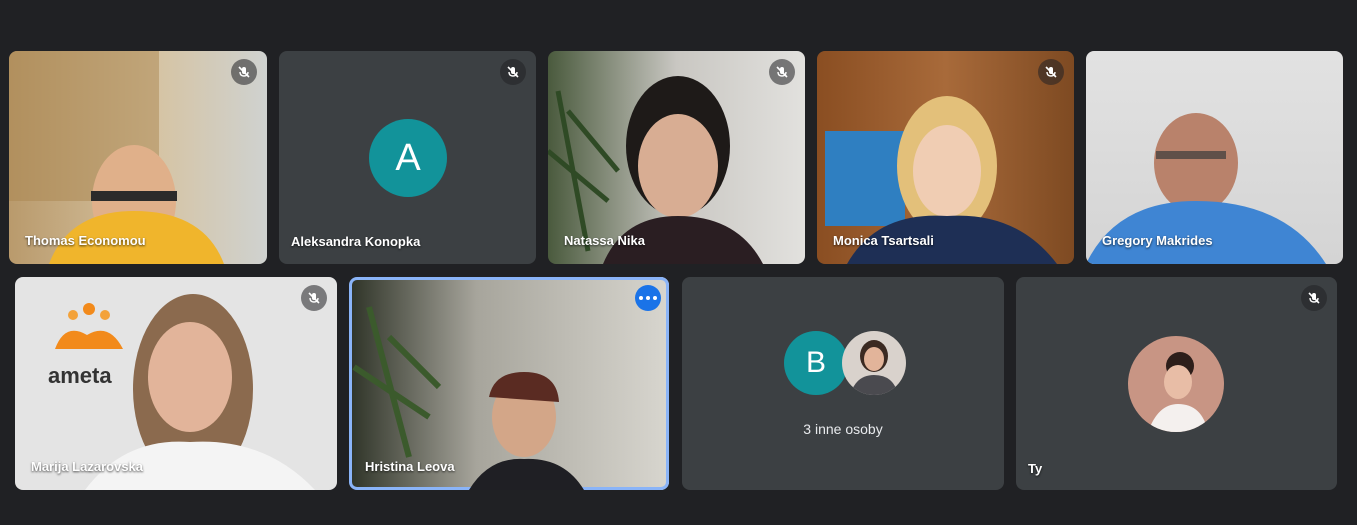  I want to click on participant-tile-natassa: Natassa Nika, so click(676, 157).